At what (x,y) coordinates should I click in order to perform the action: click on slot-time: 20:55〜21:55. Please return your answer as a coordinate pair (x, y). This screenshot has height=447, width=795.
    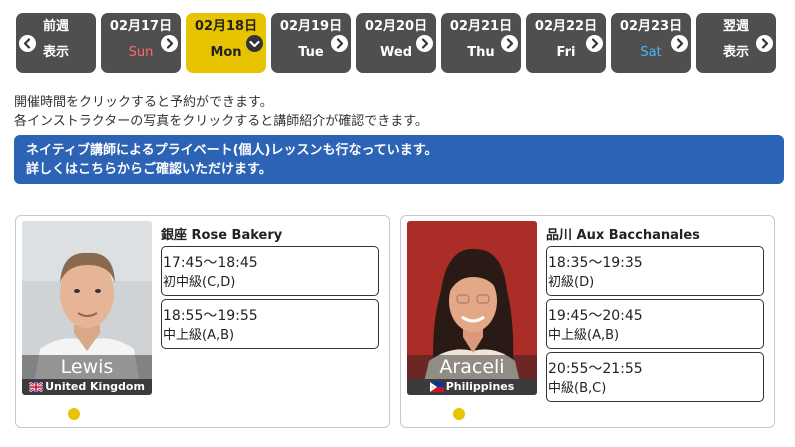
    Looking at the image, I should click on (595, 369).